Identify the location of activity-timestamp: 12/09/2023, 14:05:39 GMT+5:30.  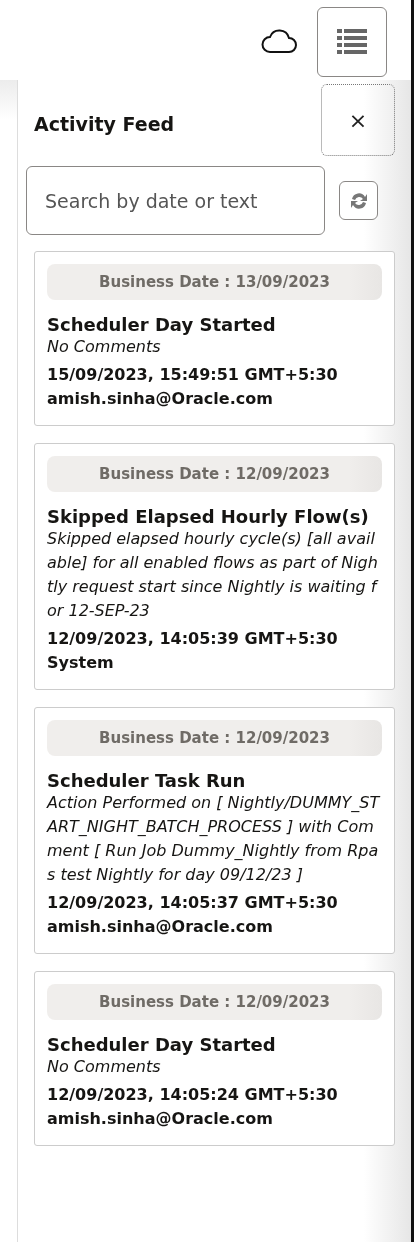
(193, 639).